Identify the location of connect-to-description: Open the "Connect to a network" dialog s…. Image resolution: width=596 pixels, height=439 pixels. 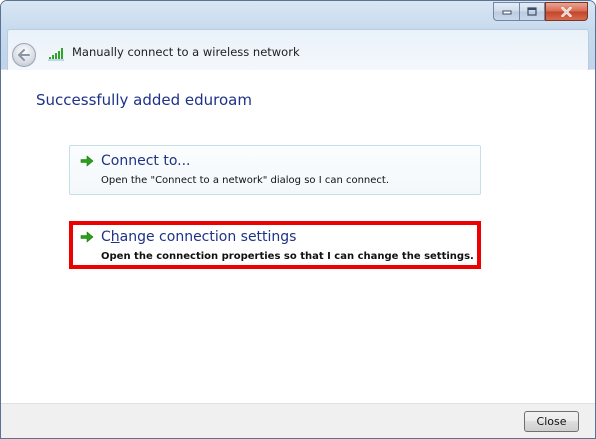
(245, 180).